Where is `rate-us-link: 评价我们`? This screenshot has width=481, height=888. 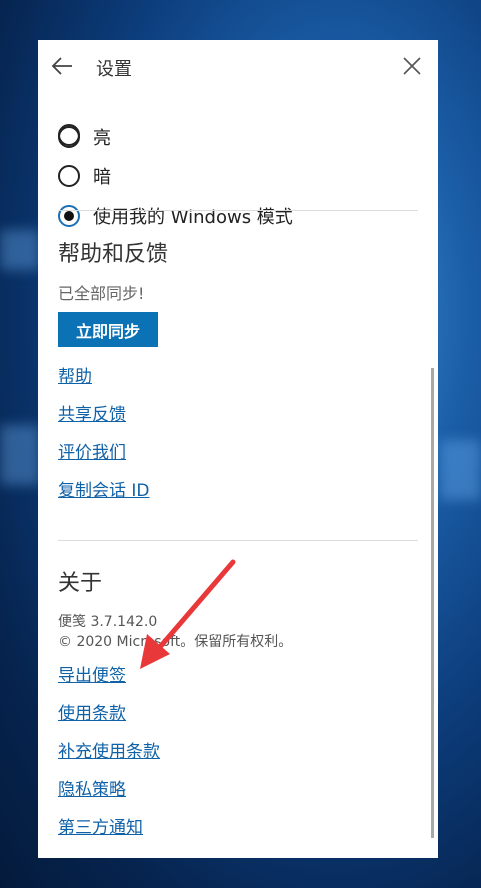 rate-us-link: 评价我们 is located at coordinates (92, 450).